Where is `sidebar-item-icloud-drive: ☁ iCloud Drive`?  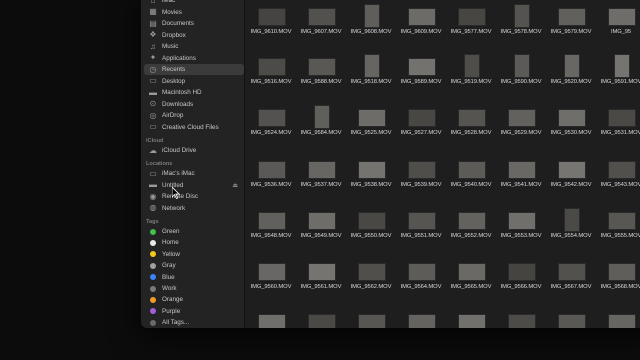 sidebar-item-icloud-drive: ☁ iCloud Drive is located at coordinates (194, 150).